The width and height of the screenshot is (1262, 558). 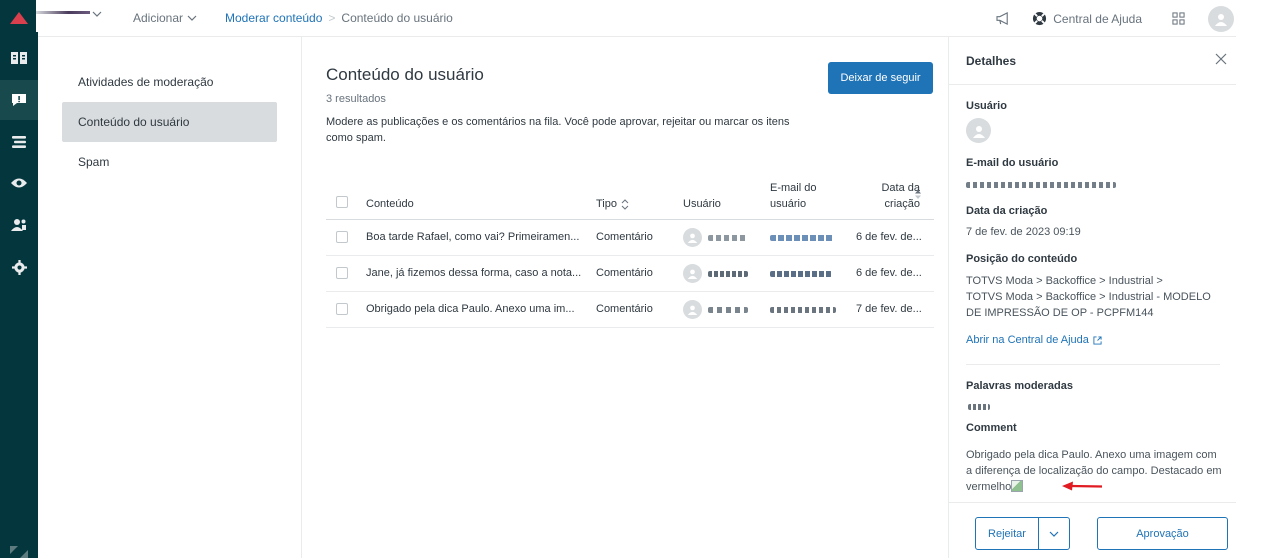 What do you see at coordinates (1020, 386) in the screenshot?
I see `moderated-words-label: Palavras moderadas` at bounding box center [1020, 386].